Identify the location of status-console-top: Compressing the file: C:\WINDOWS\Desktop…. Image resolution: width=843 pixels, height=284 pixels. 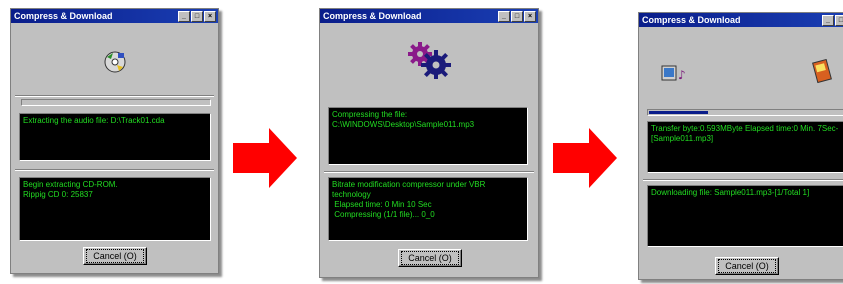
(428, 136).